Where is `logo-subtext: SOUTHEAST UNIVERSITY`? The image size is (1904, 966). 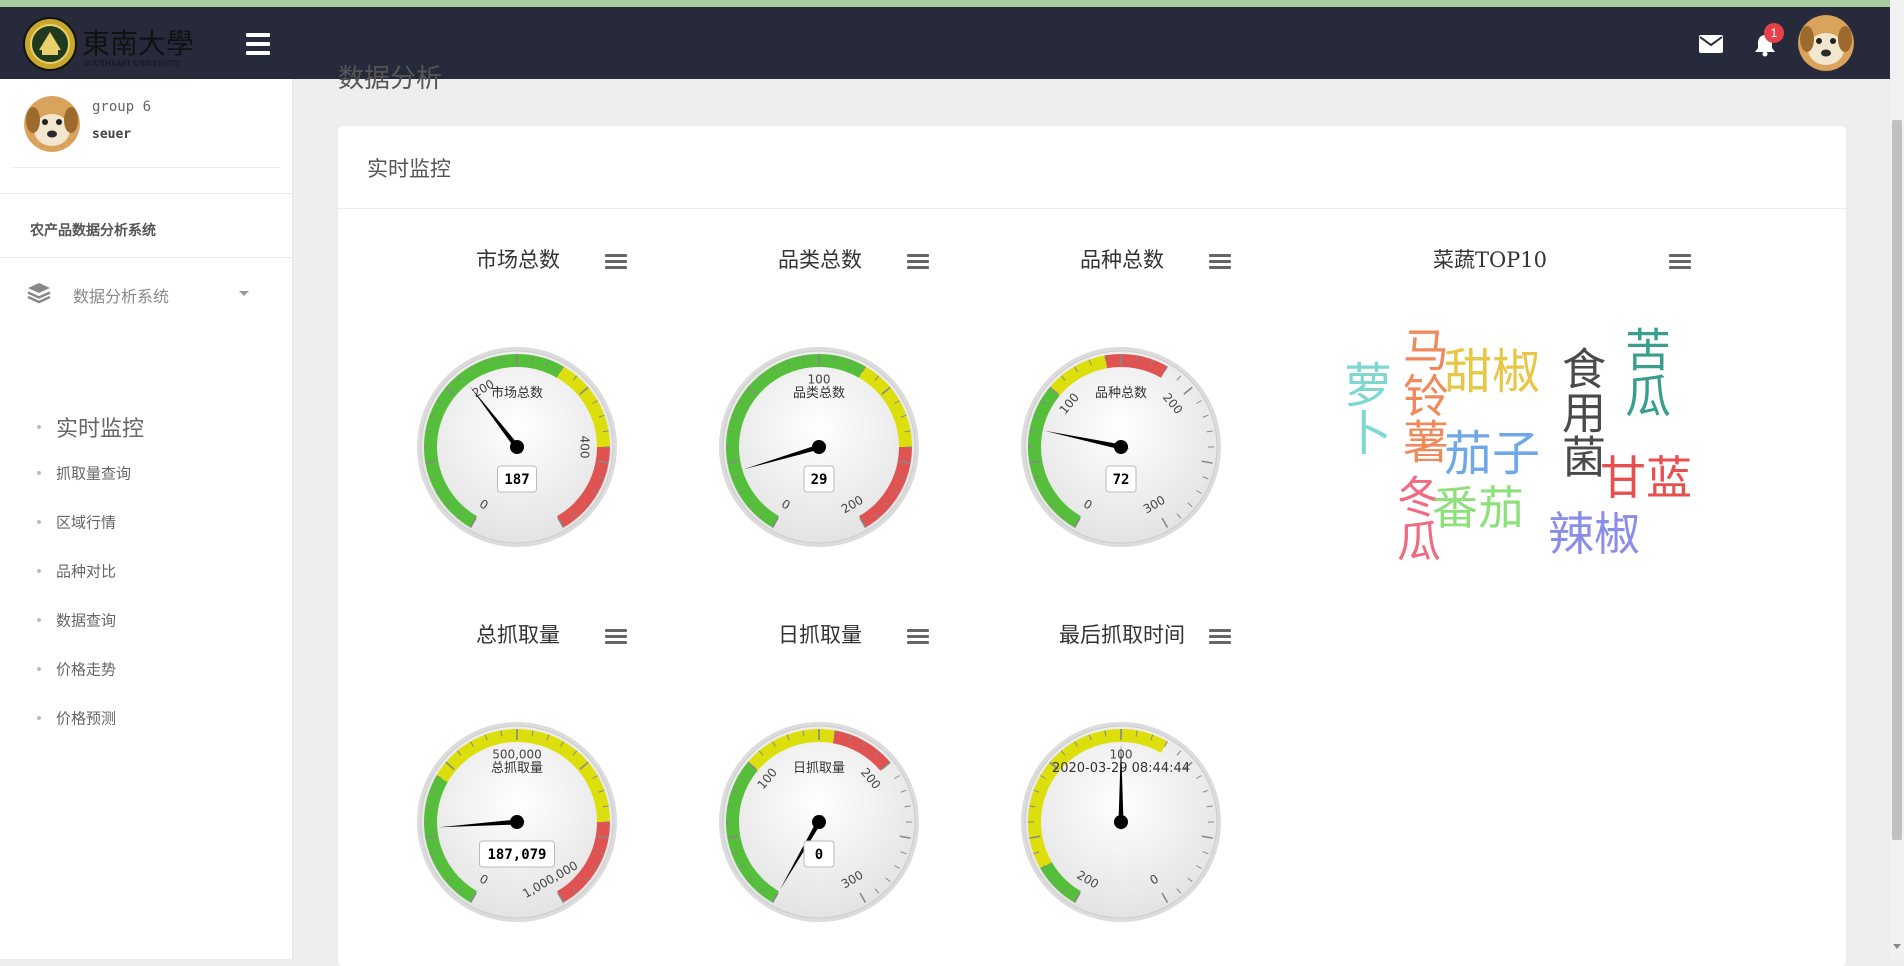
logo-subtext: SOUTHEAST UNIVERSITY is located at coordinates (132, 64).